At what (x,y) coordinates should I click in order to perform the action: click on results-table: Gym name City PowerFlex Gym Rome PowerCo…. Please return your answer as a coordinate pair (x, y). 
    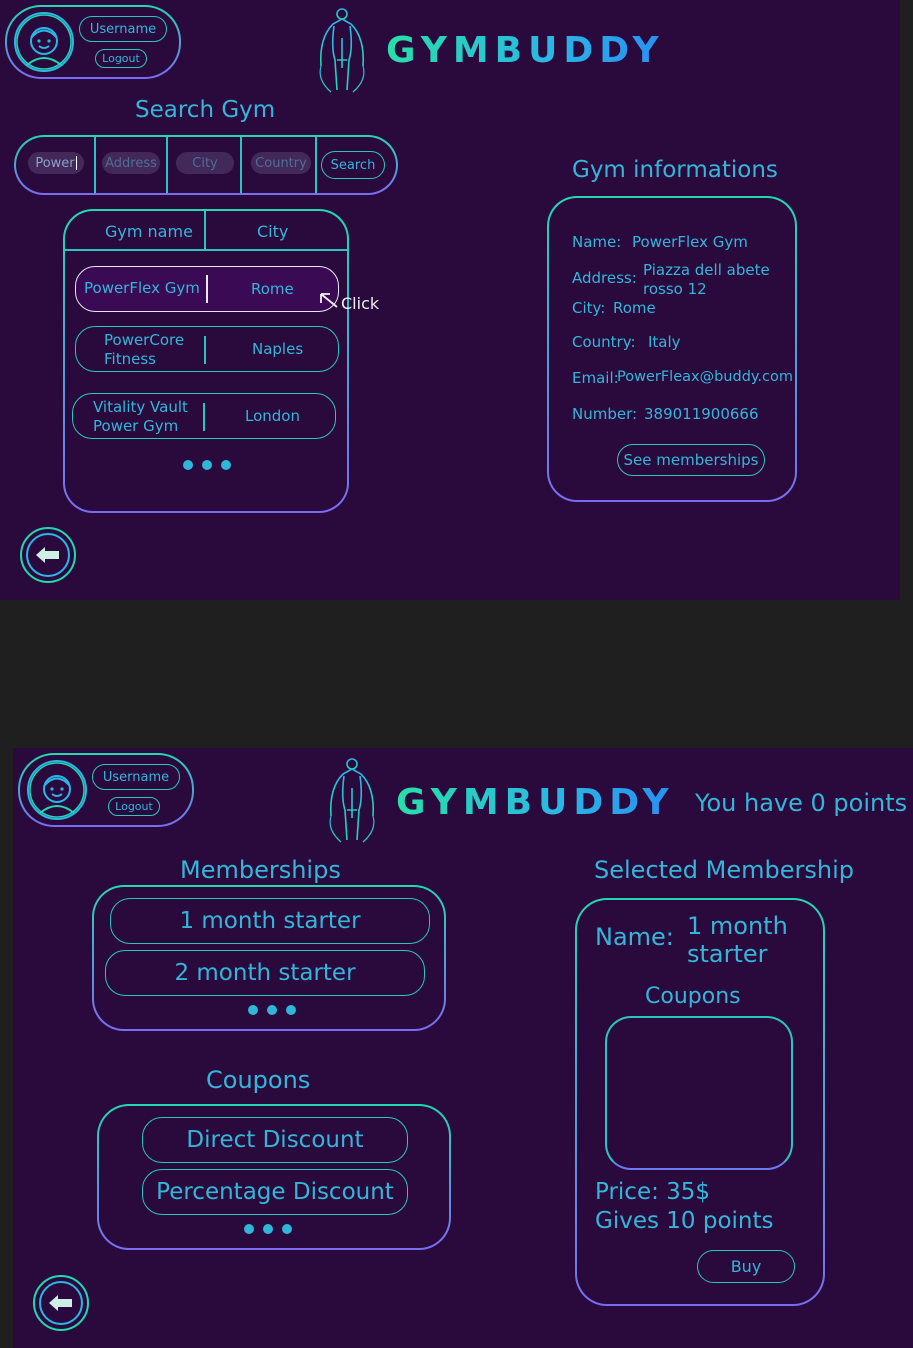
    Looking at the image, I should click on (206, 361).